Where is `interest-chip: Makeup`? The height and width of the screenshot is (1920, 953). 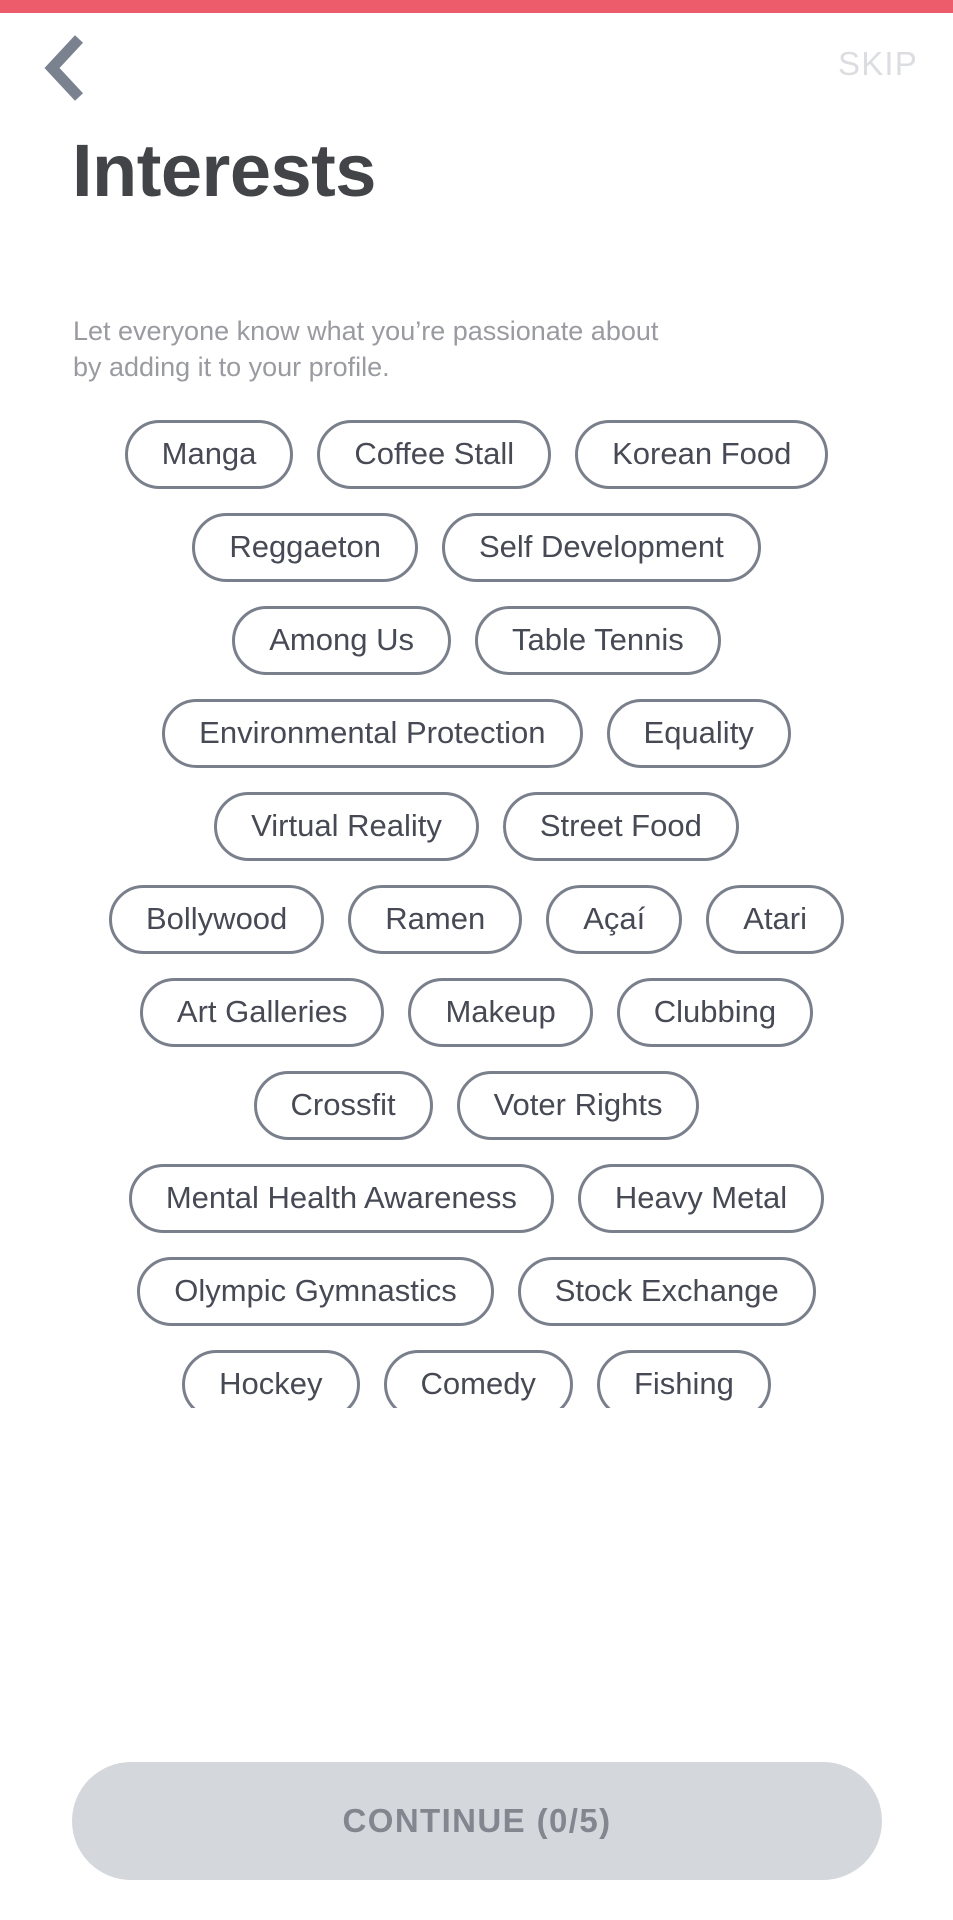 interest-chip: Makeup is located at coordinates (500, 1012).